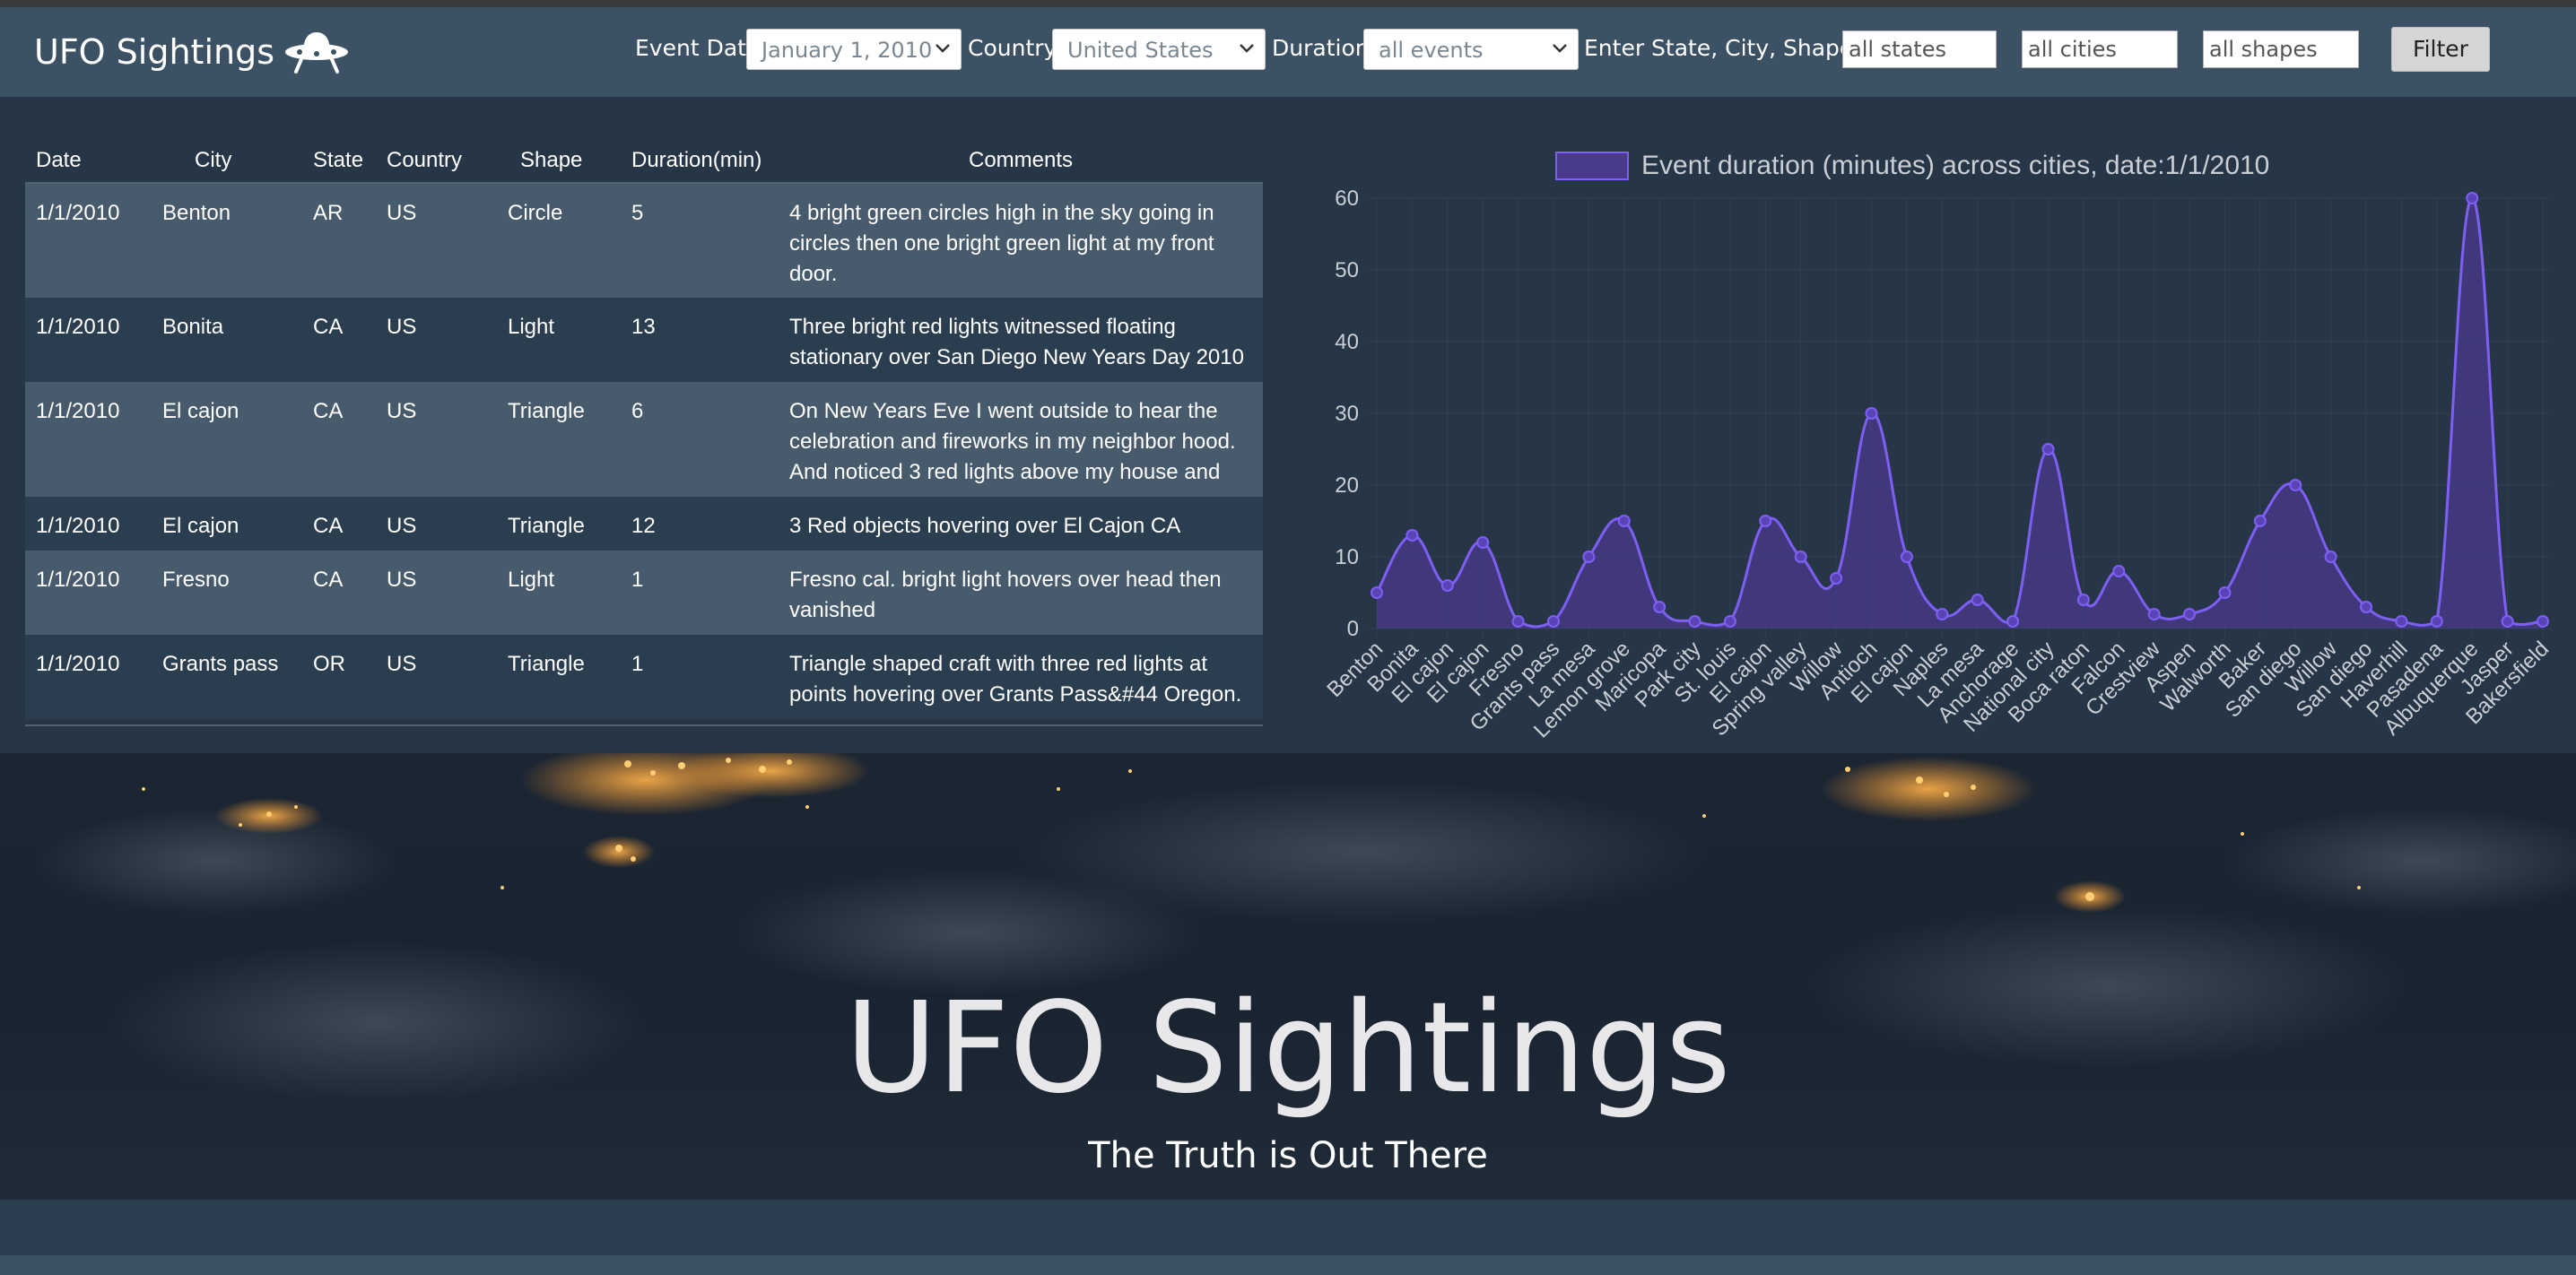  I want to click on brand-title: UFO Sightings, so click(154, 52).